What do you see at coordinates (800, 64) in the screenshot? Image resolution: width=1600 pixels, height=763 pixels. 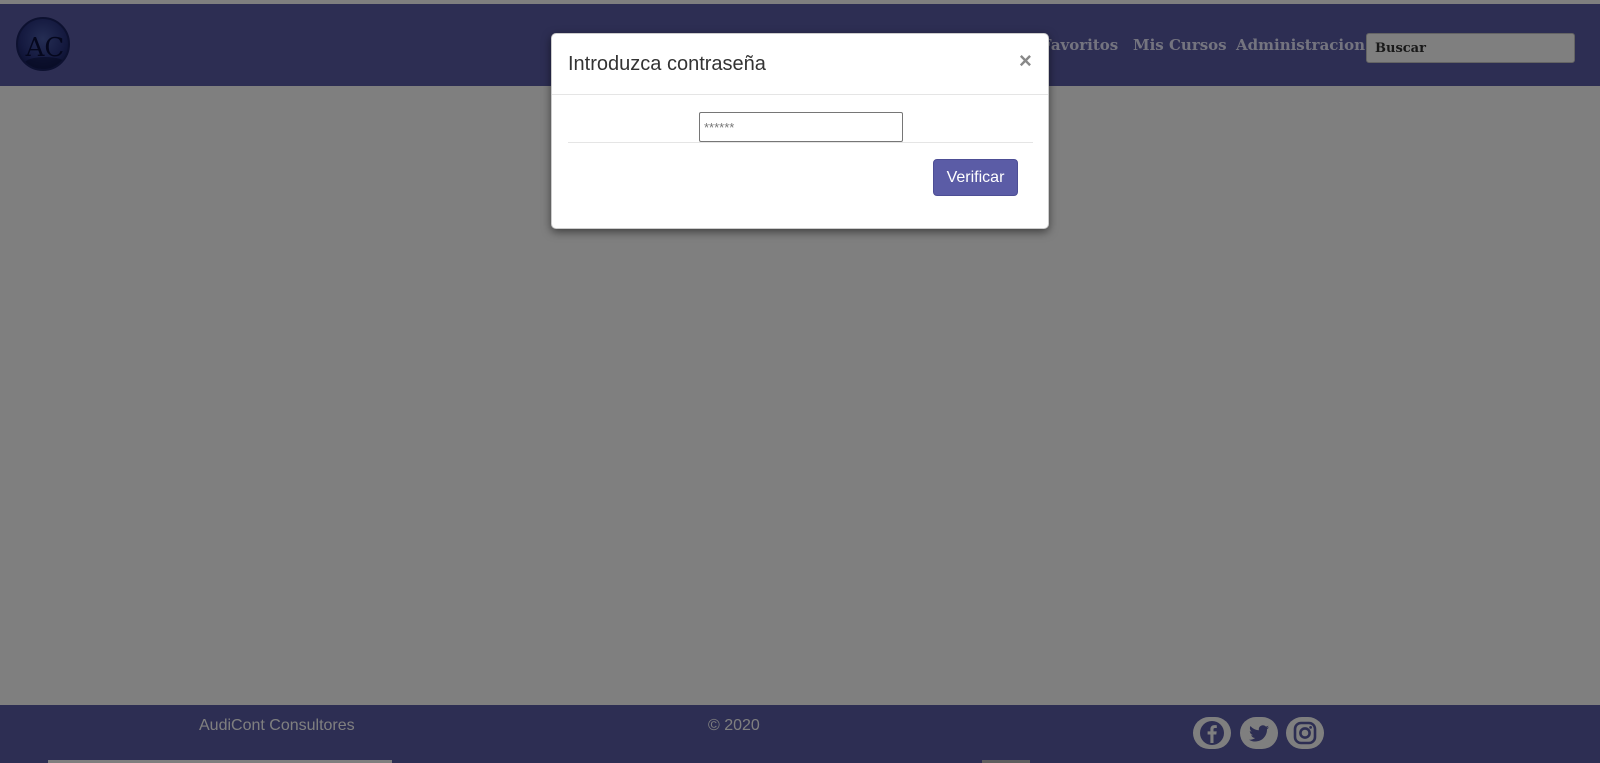 I see `dialog-header: Introduzca contraseña ×` at bounding box center [800, 64].